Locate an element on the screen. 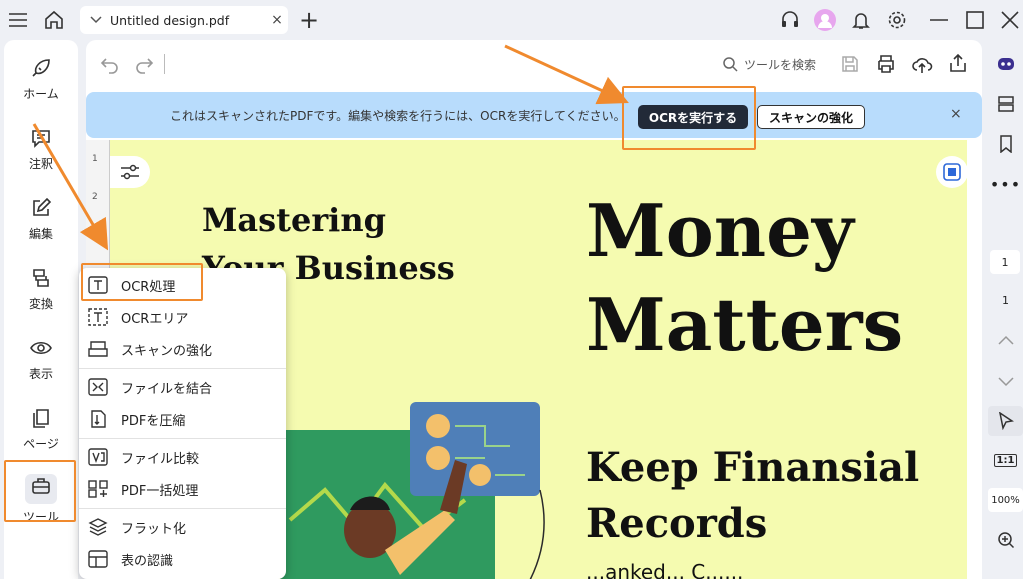 Image resolution: width=1023 pixels, height=579 pixels. tab-title: Untitled design.pdf is located at coordinates (170, 20).